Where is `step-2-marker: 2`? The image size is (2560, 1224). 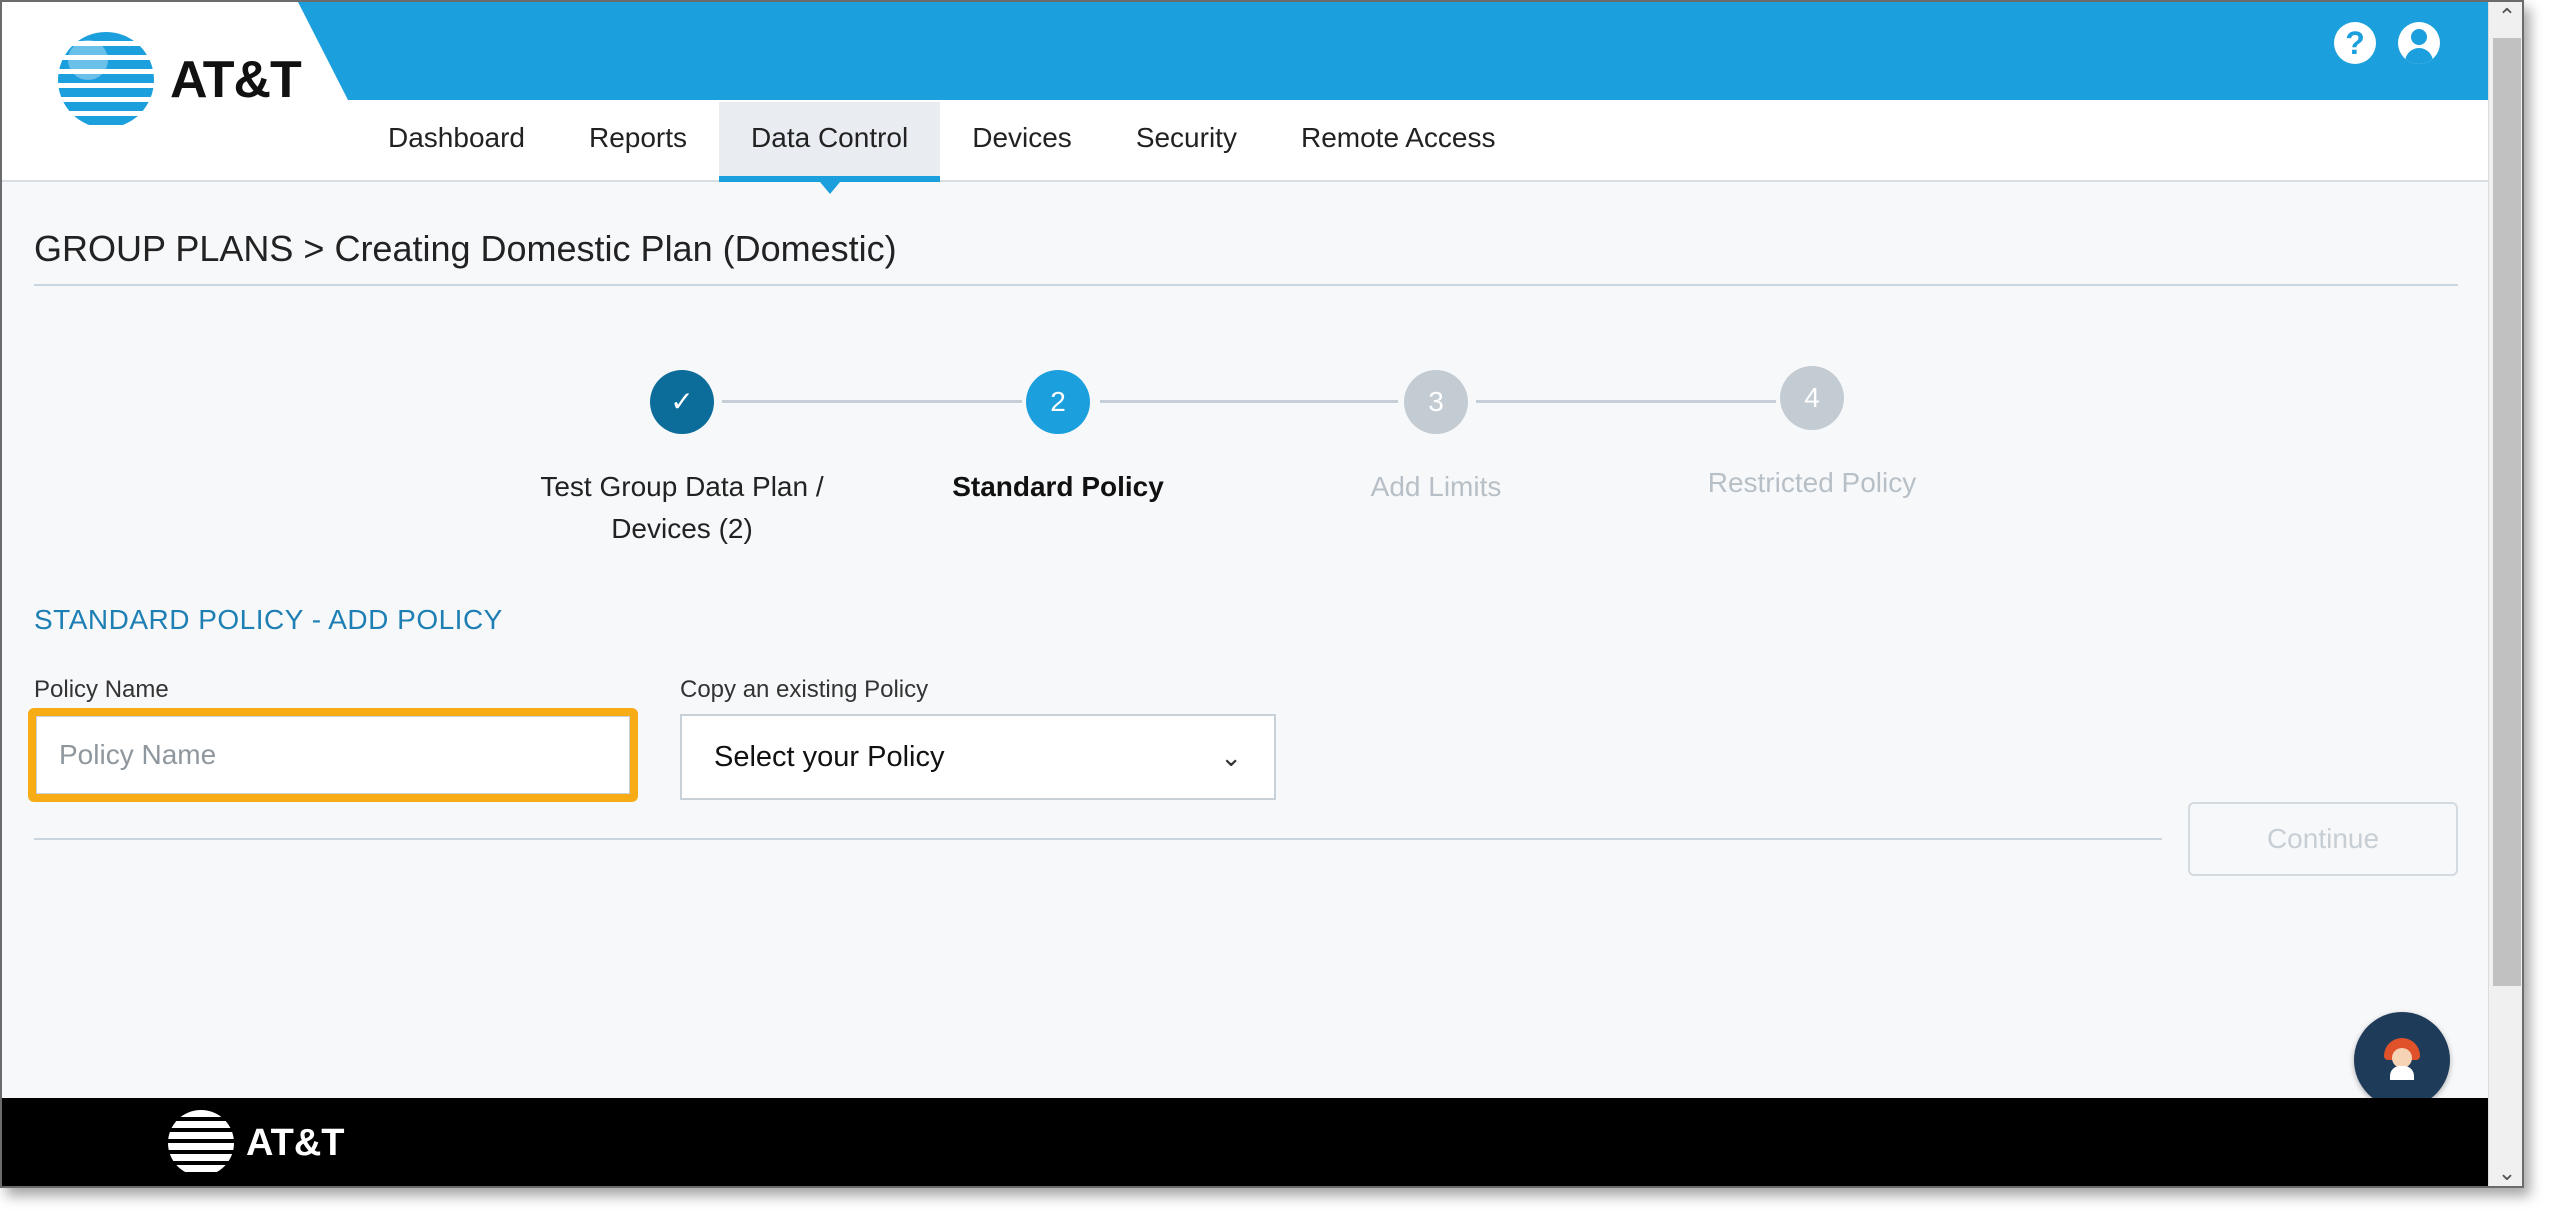
step-2-marker: 2 is located at coordinates (1058, 402).